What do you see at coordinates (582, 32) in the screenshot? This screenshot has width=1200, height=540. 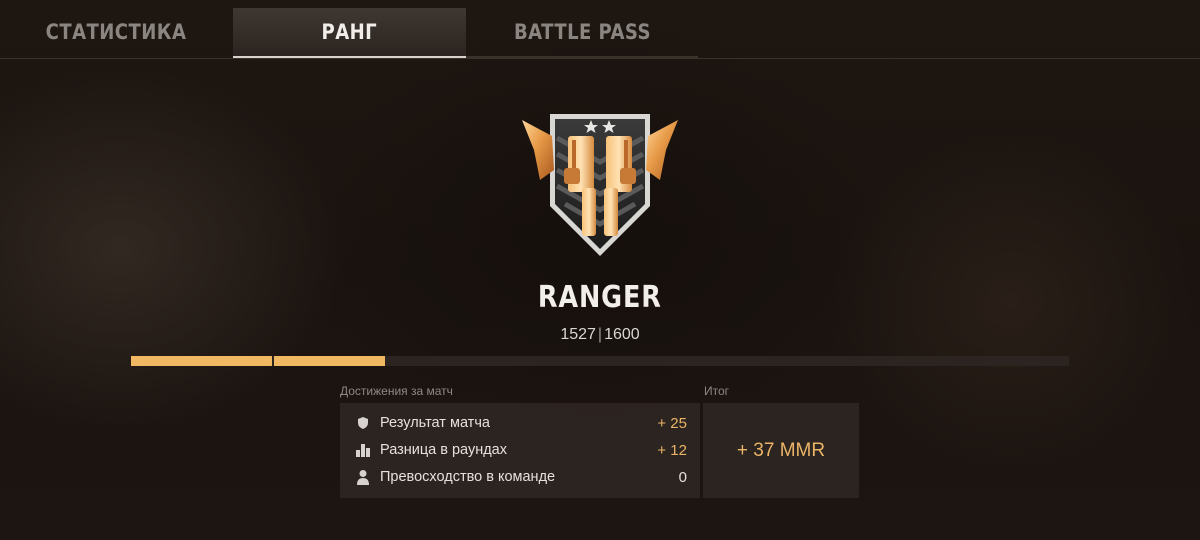 I see `tab-battle-pass: BATTLE PASS` at bounding box center [582, 32].